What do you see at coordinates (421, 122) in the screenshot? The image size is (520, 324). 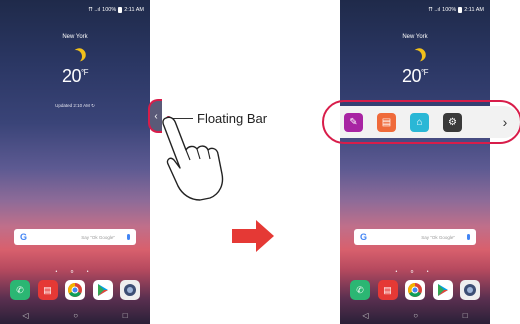 I see `floating-bar-highlight` at bounding box center [421, 122].